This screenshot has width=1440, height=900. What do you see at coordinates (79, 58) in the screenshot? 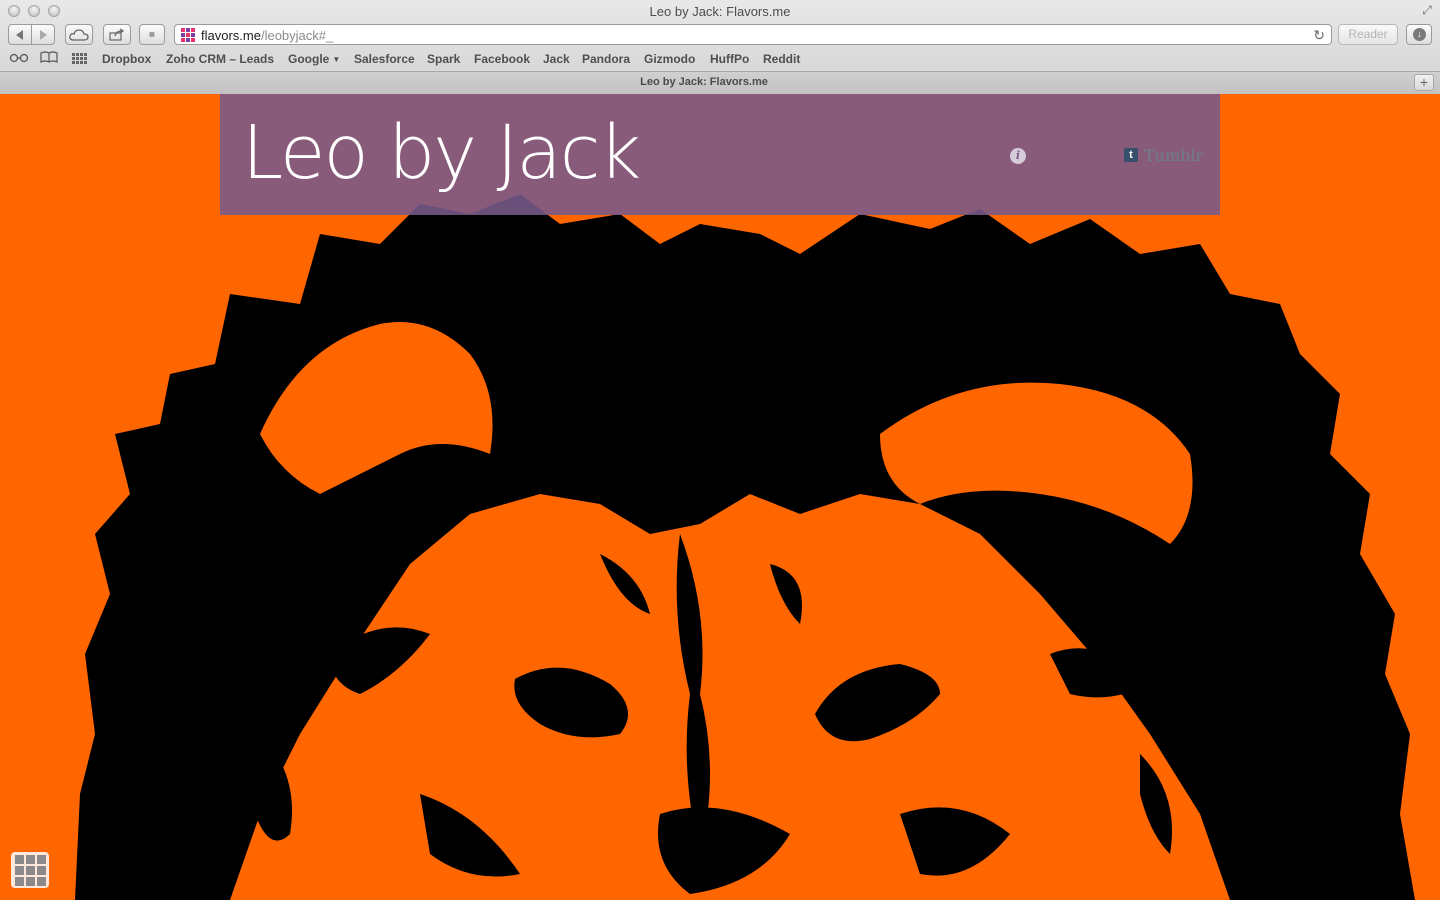
I see `top-sites-grid-icon` at bounding box center [79, 58].